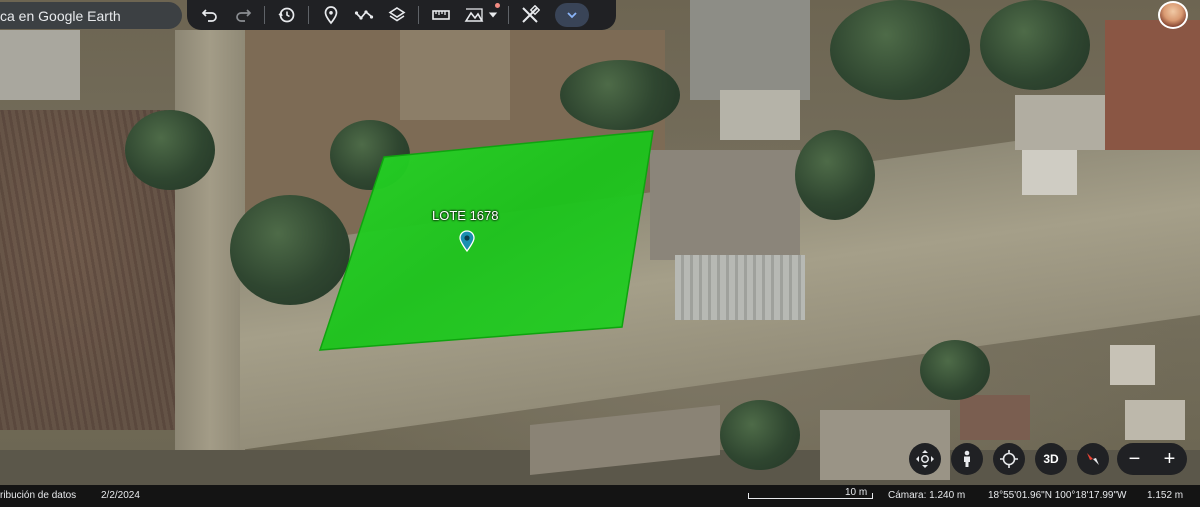 The width and height of the screenshot is (1200, 507). I want to click on map-style-dropdown, so click(493, 15).